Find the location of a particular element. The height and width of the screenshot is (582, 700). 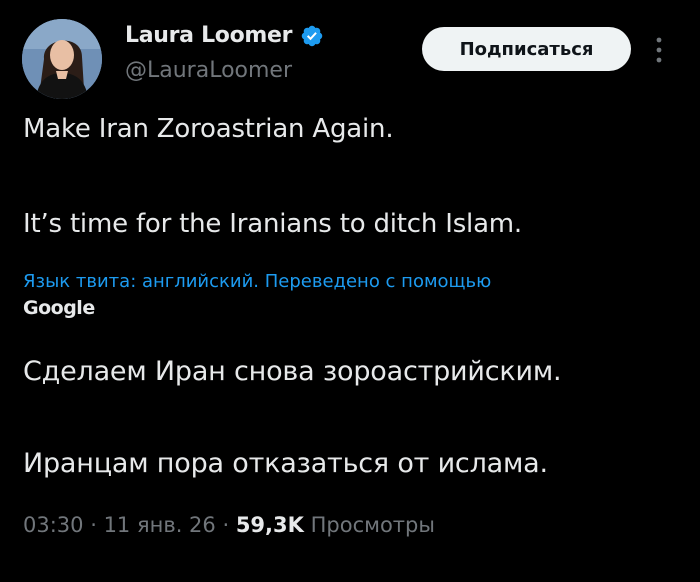

views-count: 59,3K is located at coordinates (270, 525).